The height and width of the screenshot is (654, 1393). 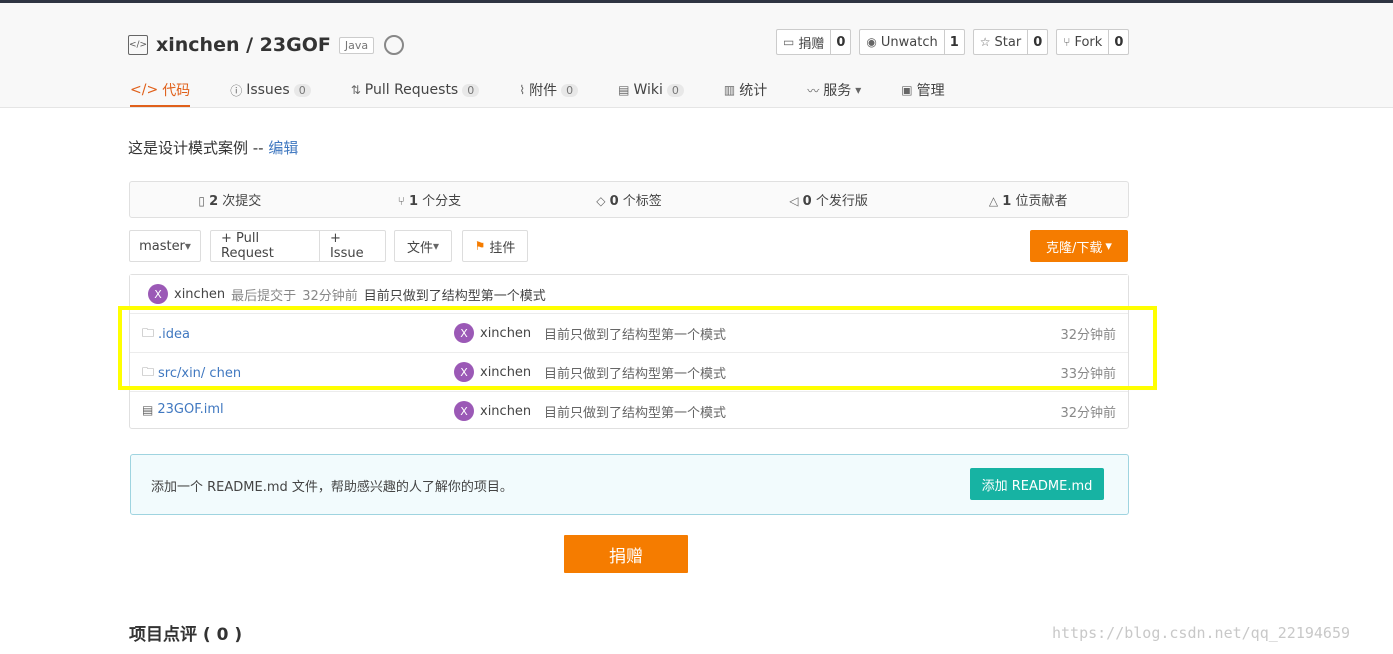 I want to click on tab-stats: ▥ 统计, so click(x=745, y=90).